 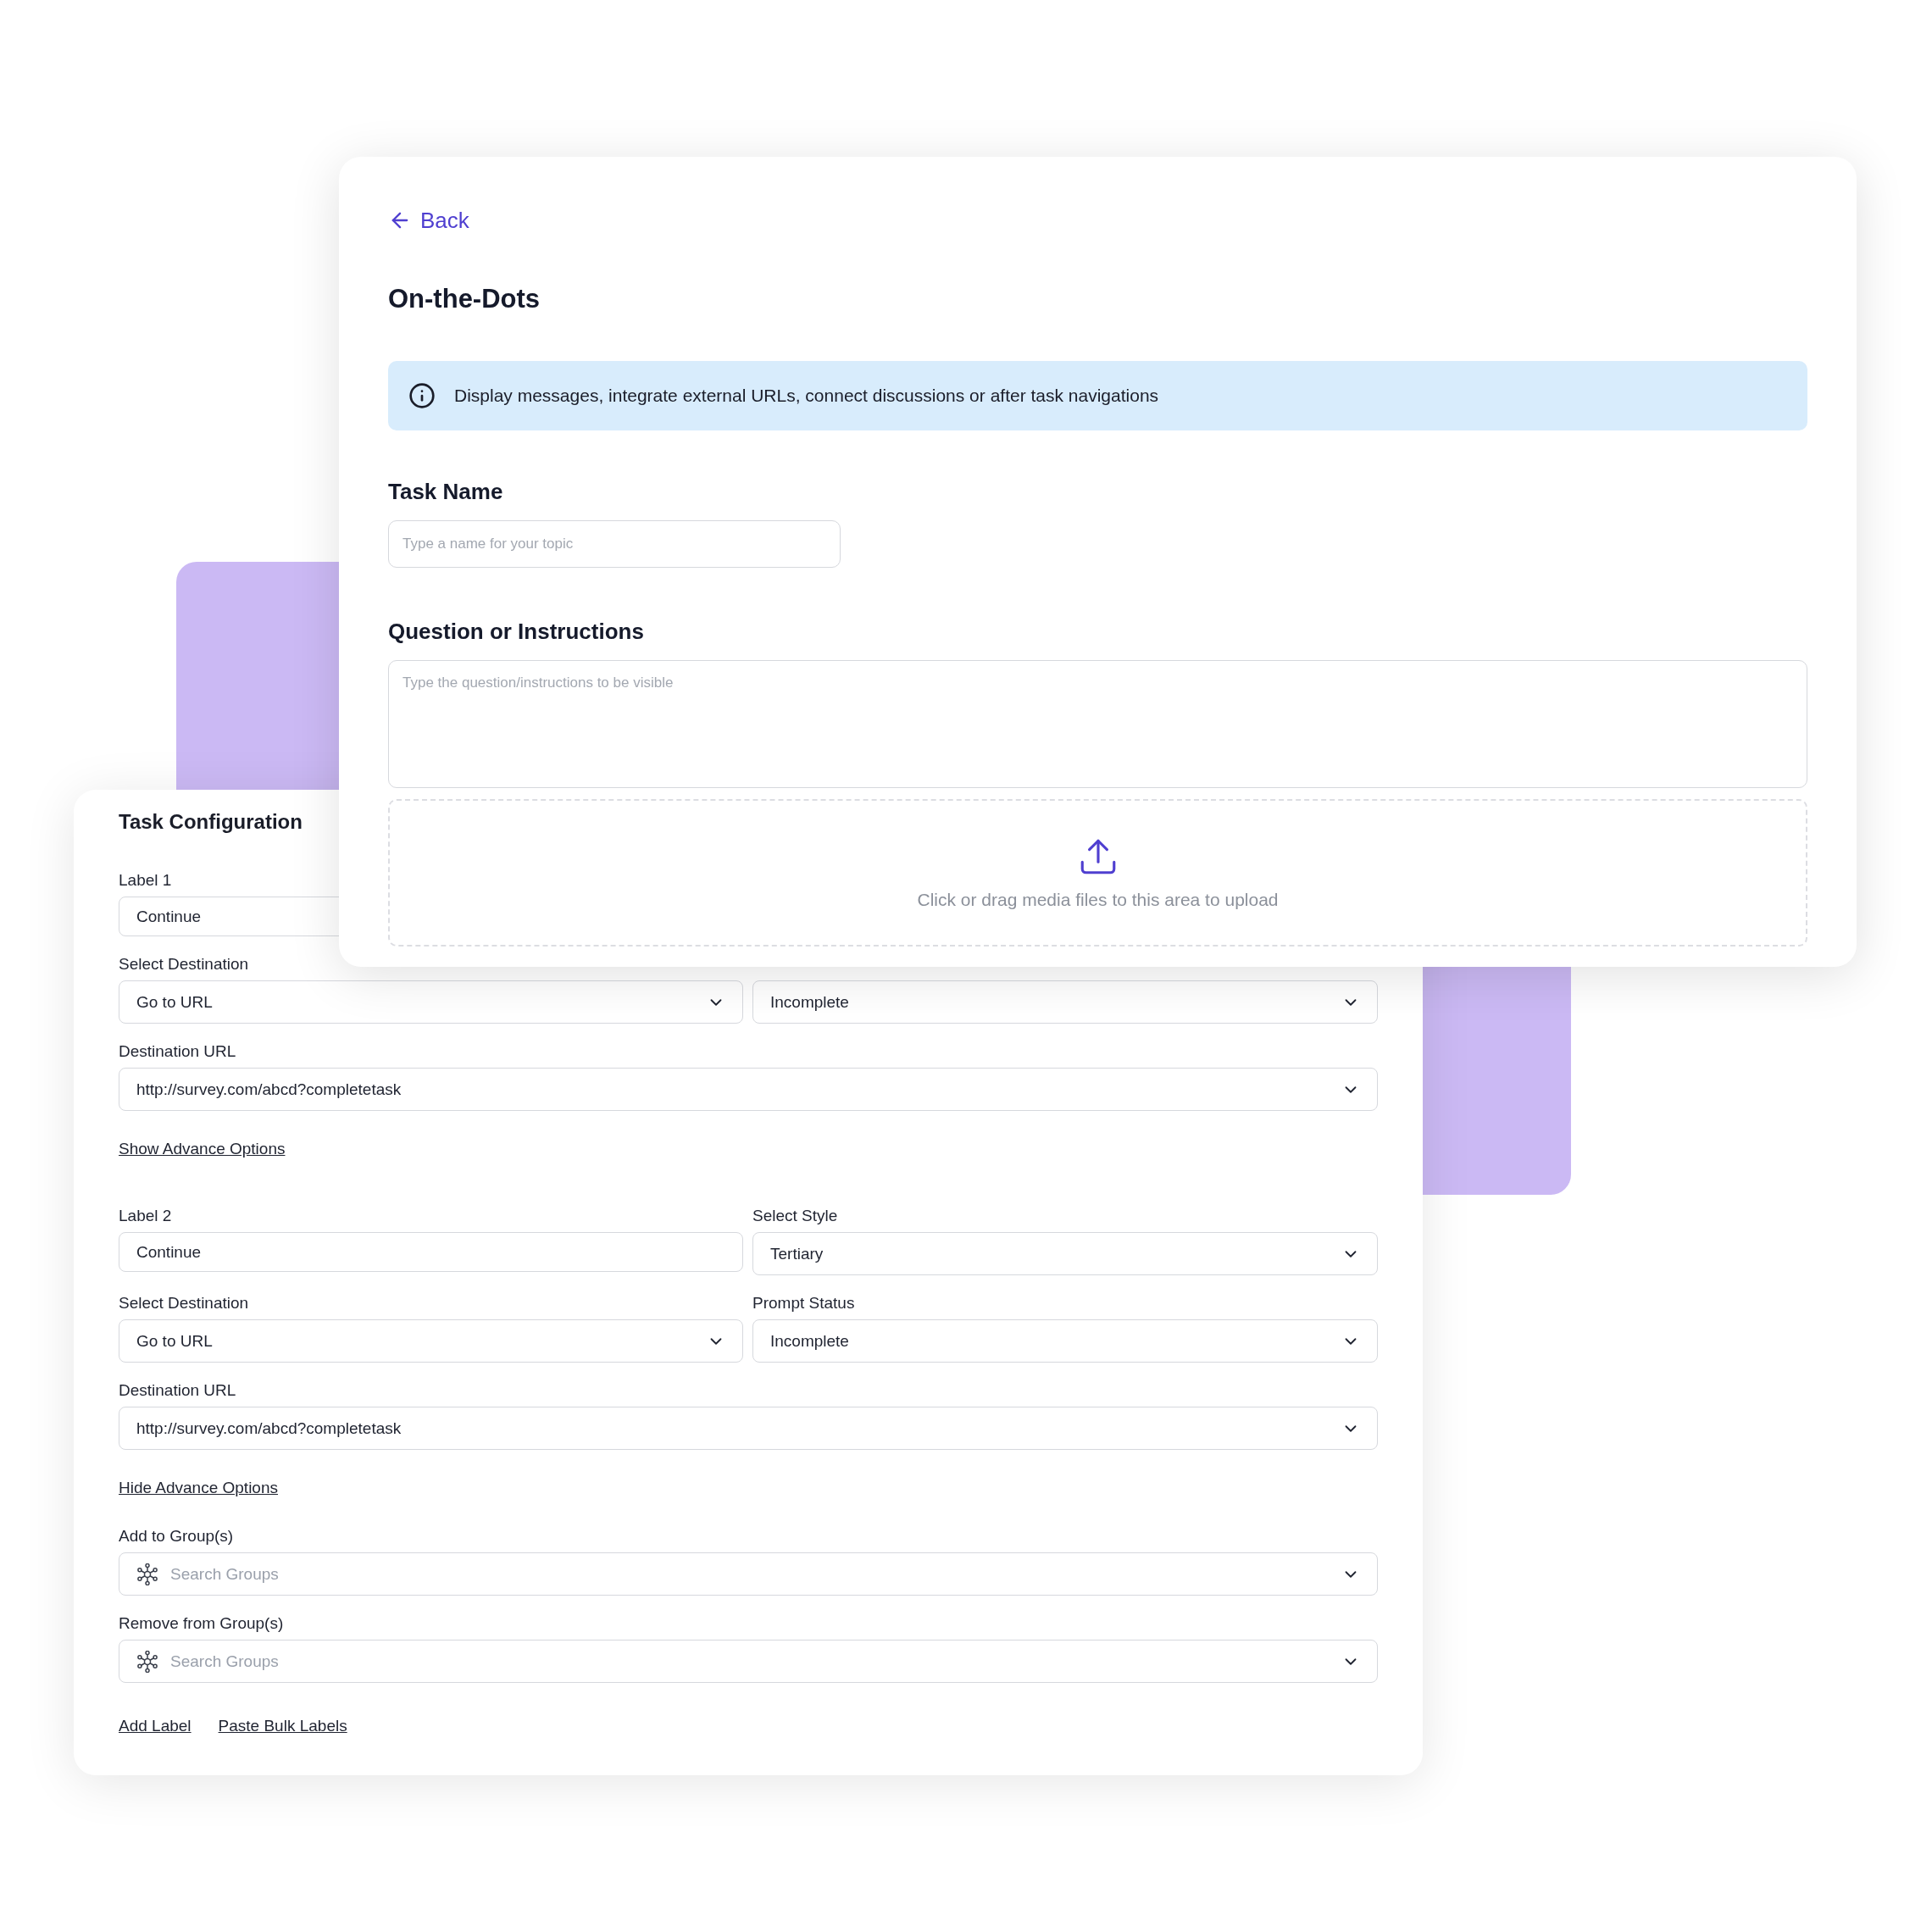 What do you see at coordinates (282, 1726) in the screenshot?
I see `action-link: Paste Bulk Labels` at bounding box center [282, 1726].